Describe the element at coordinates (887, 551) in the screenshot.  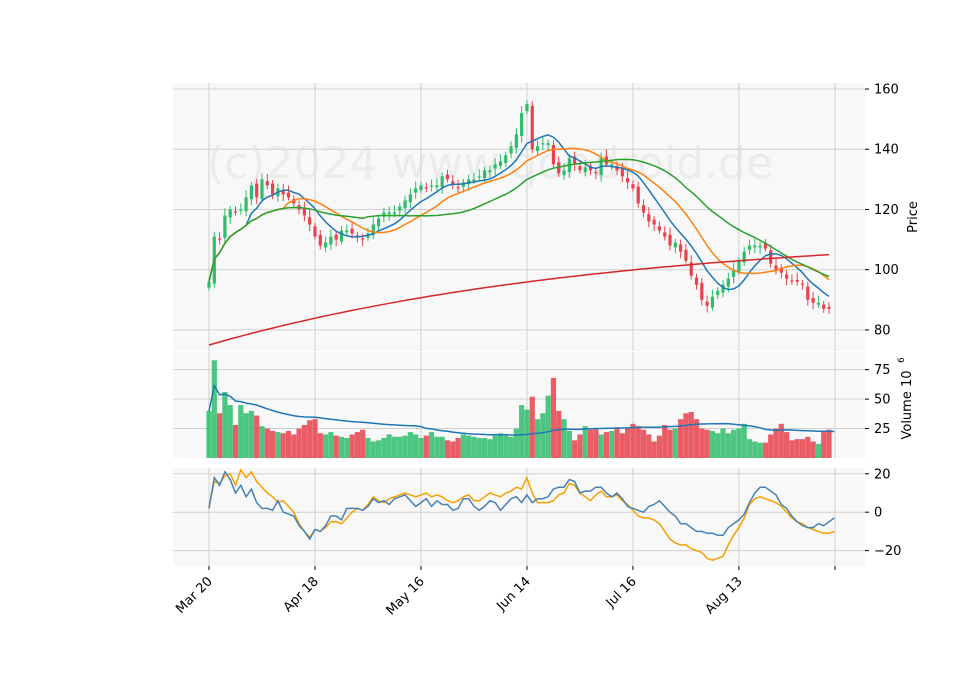
I see `oscillator-tick-label: −20` at that location.